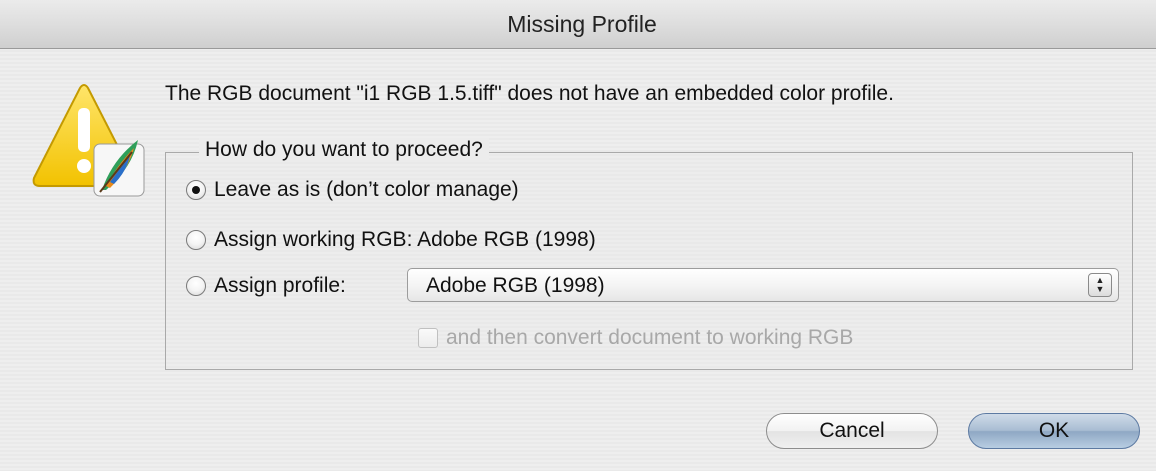  I want to click on radio-assign-working-rgb: Assign working RGB: Adobe RGB (1998), so click(391, 240).